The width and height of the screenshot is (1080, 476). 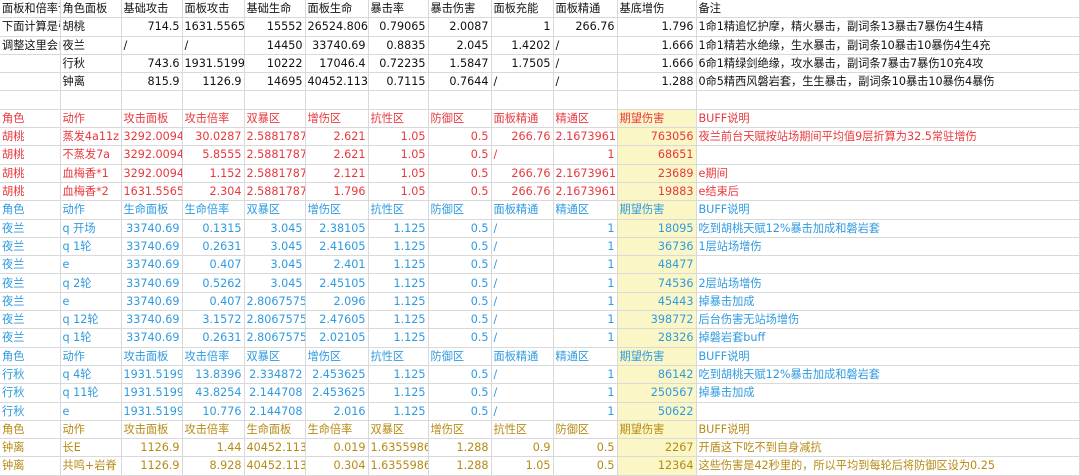 I want to click on sheet-cell: 2.621, so click(x=337, y=155).